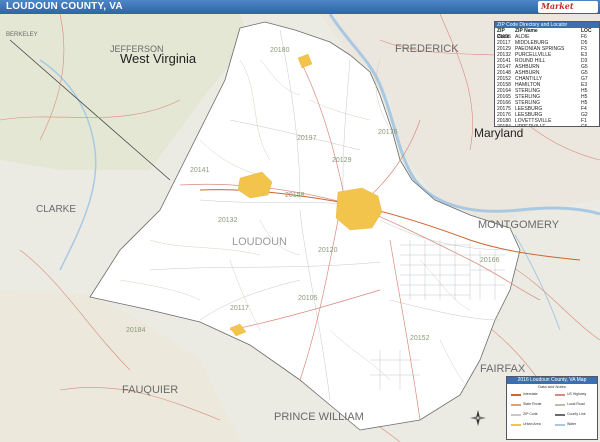  Describe the element at coordinates (584, 125) in the screenshot. I see `zip-loc-cell: C6` at that location.